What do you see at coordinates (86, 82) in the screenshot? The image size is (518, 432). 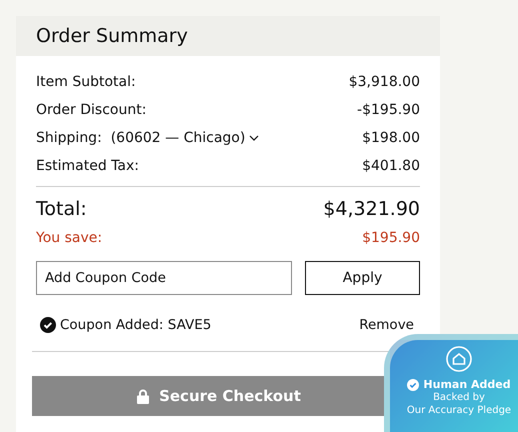 I see `line-label: Item Subtotal:` at bounding box center [86, 82].